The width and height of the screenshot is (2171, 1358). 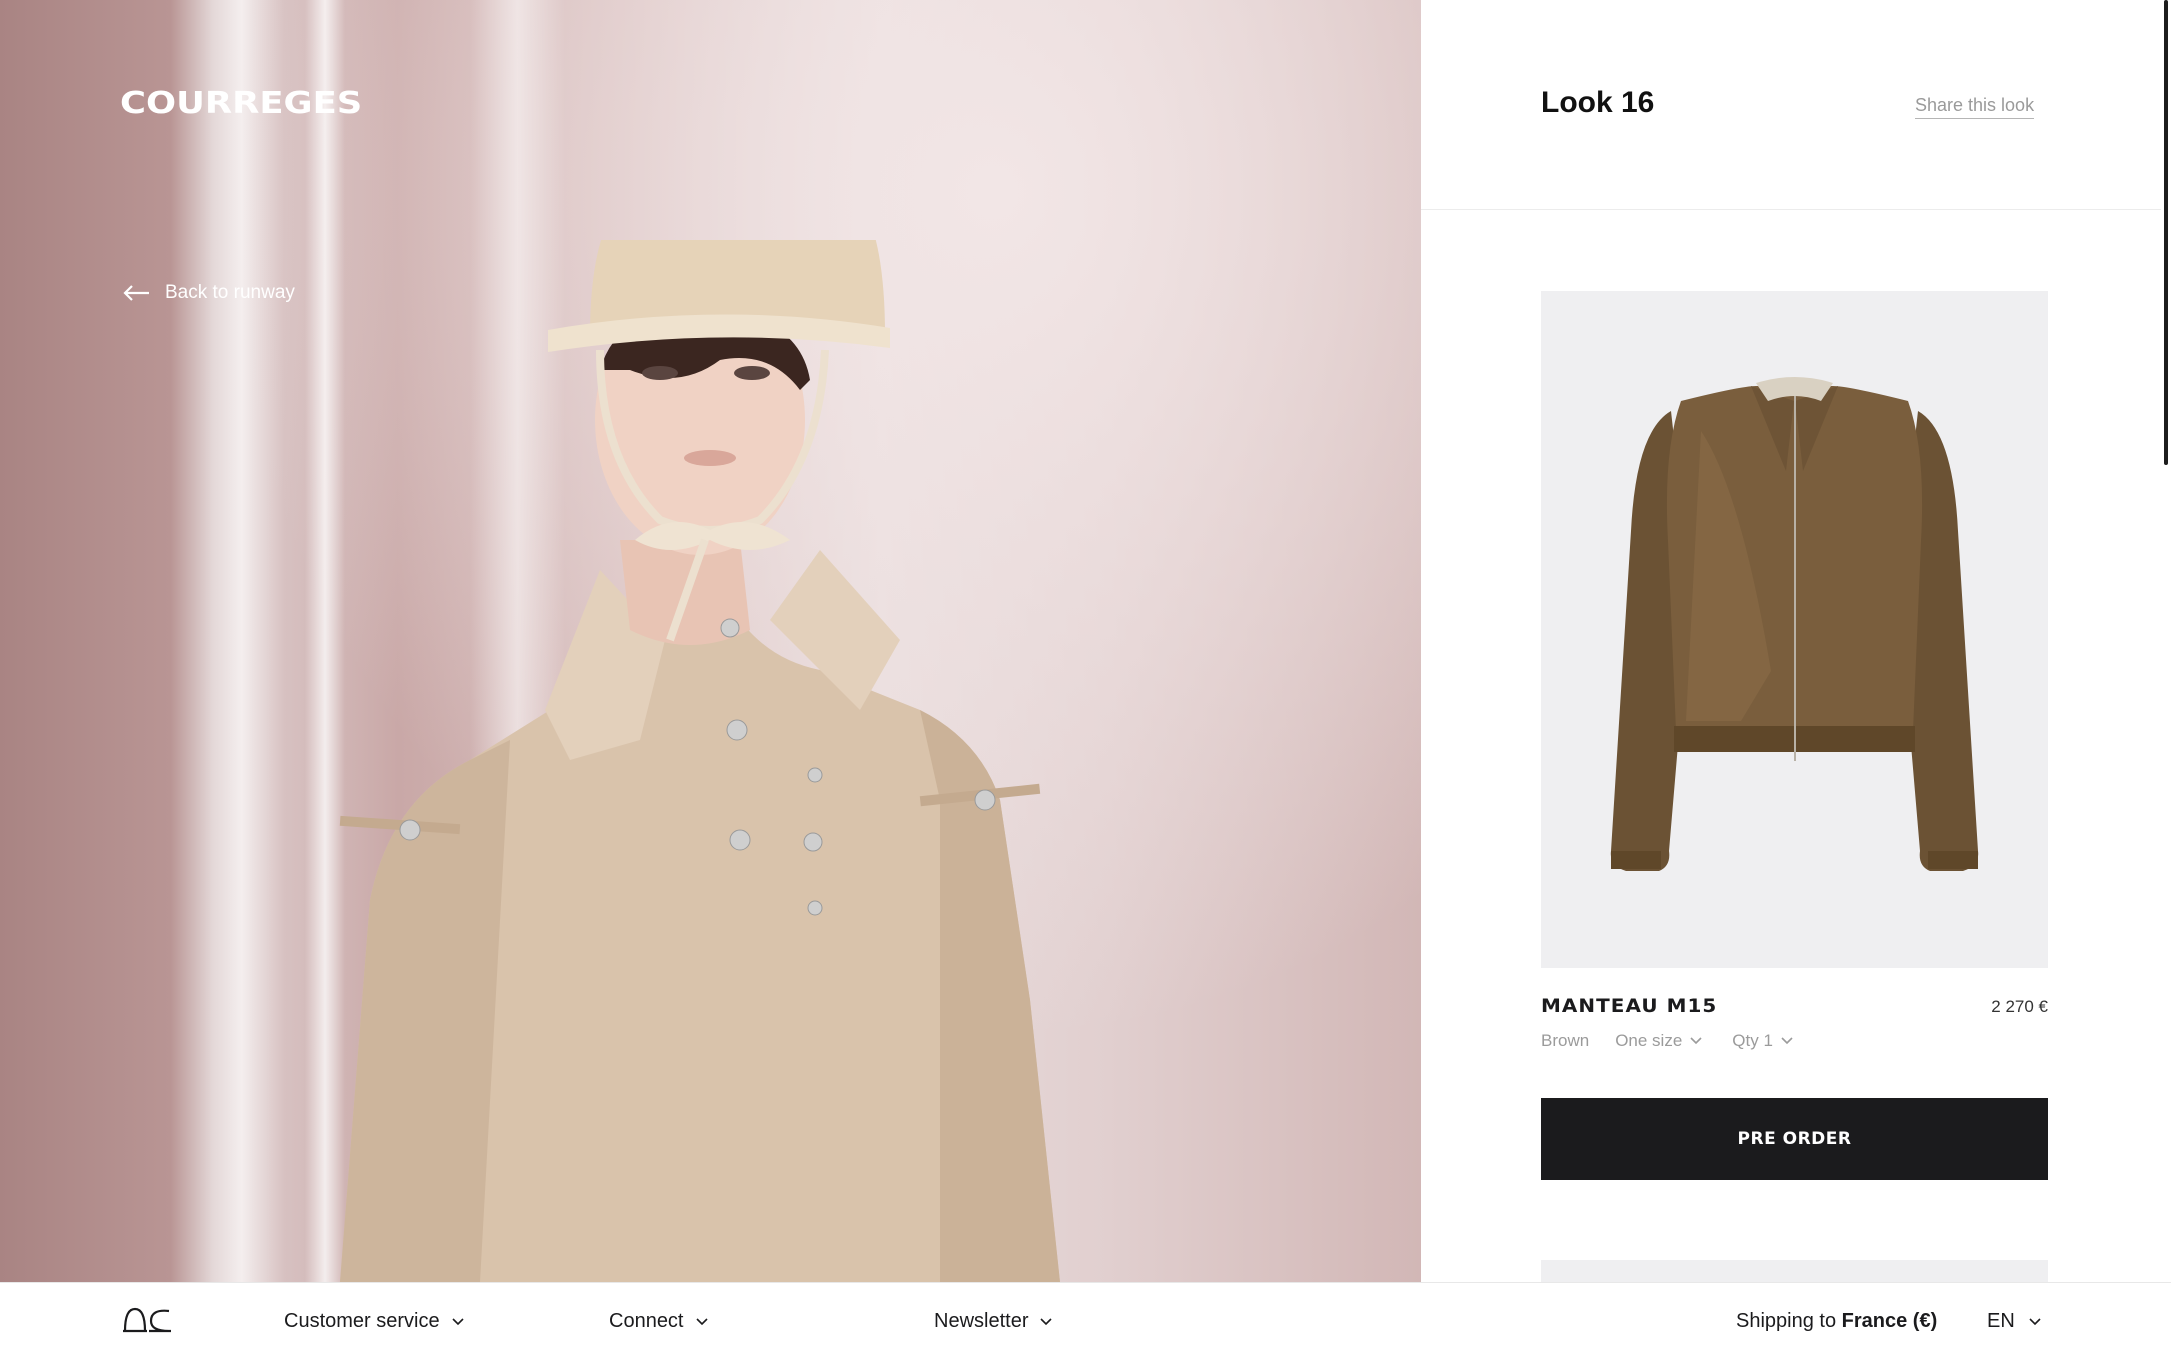 I want to click on back-to-runway-link: Back to runway, so click(x=208, y=293).